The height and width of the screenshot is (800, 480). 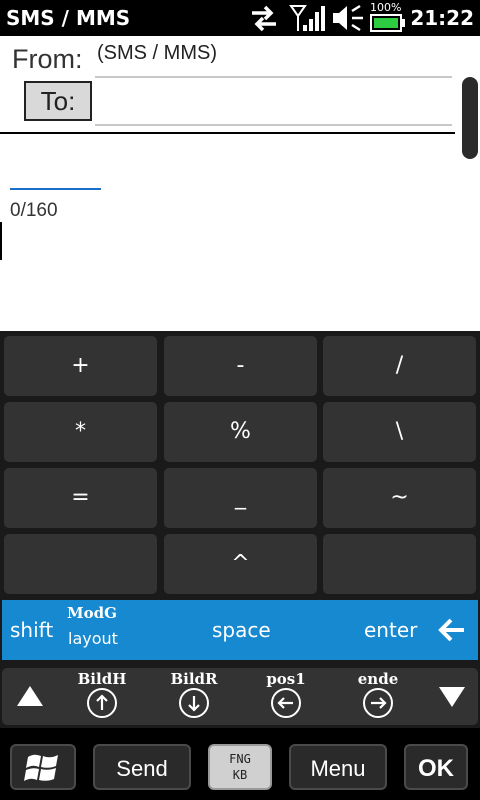 I want to click on space-key: space, so click(x=241, y=630).